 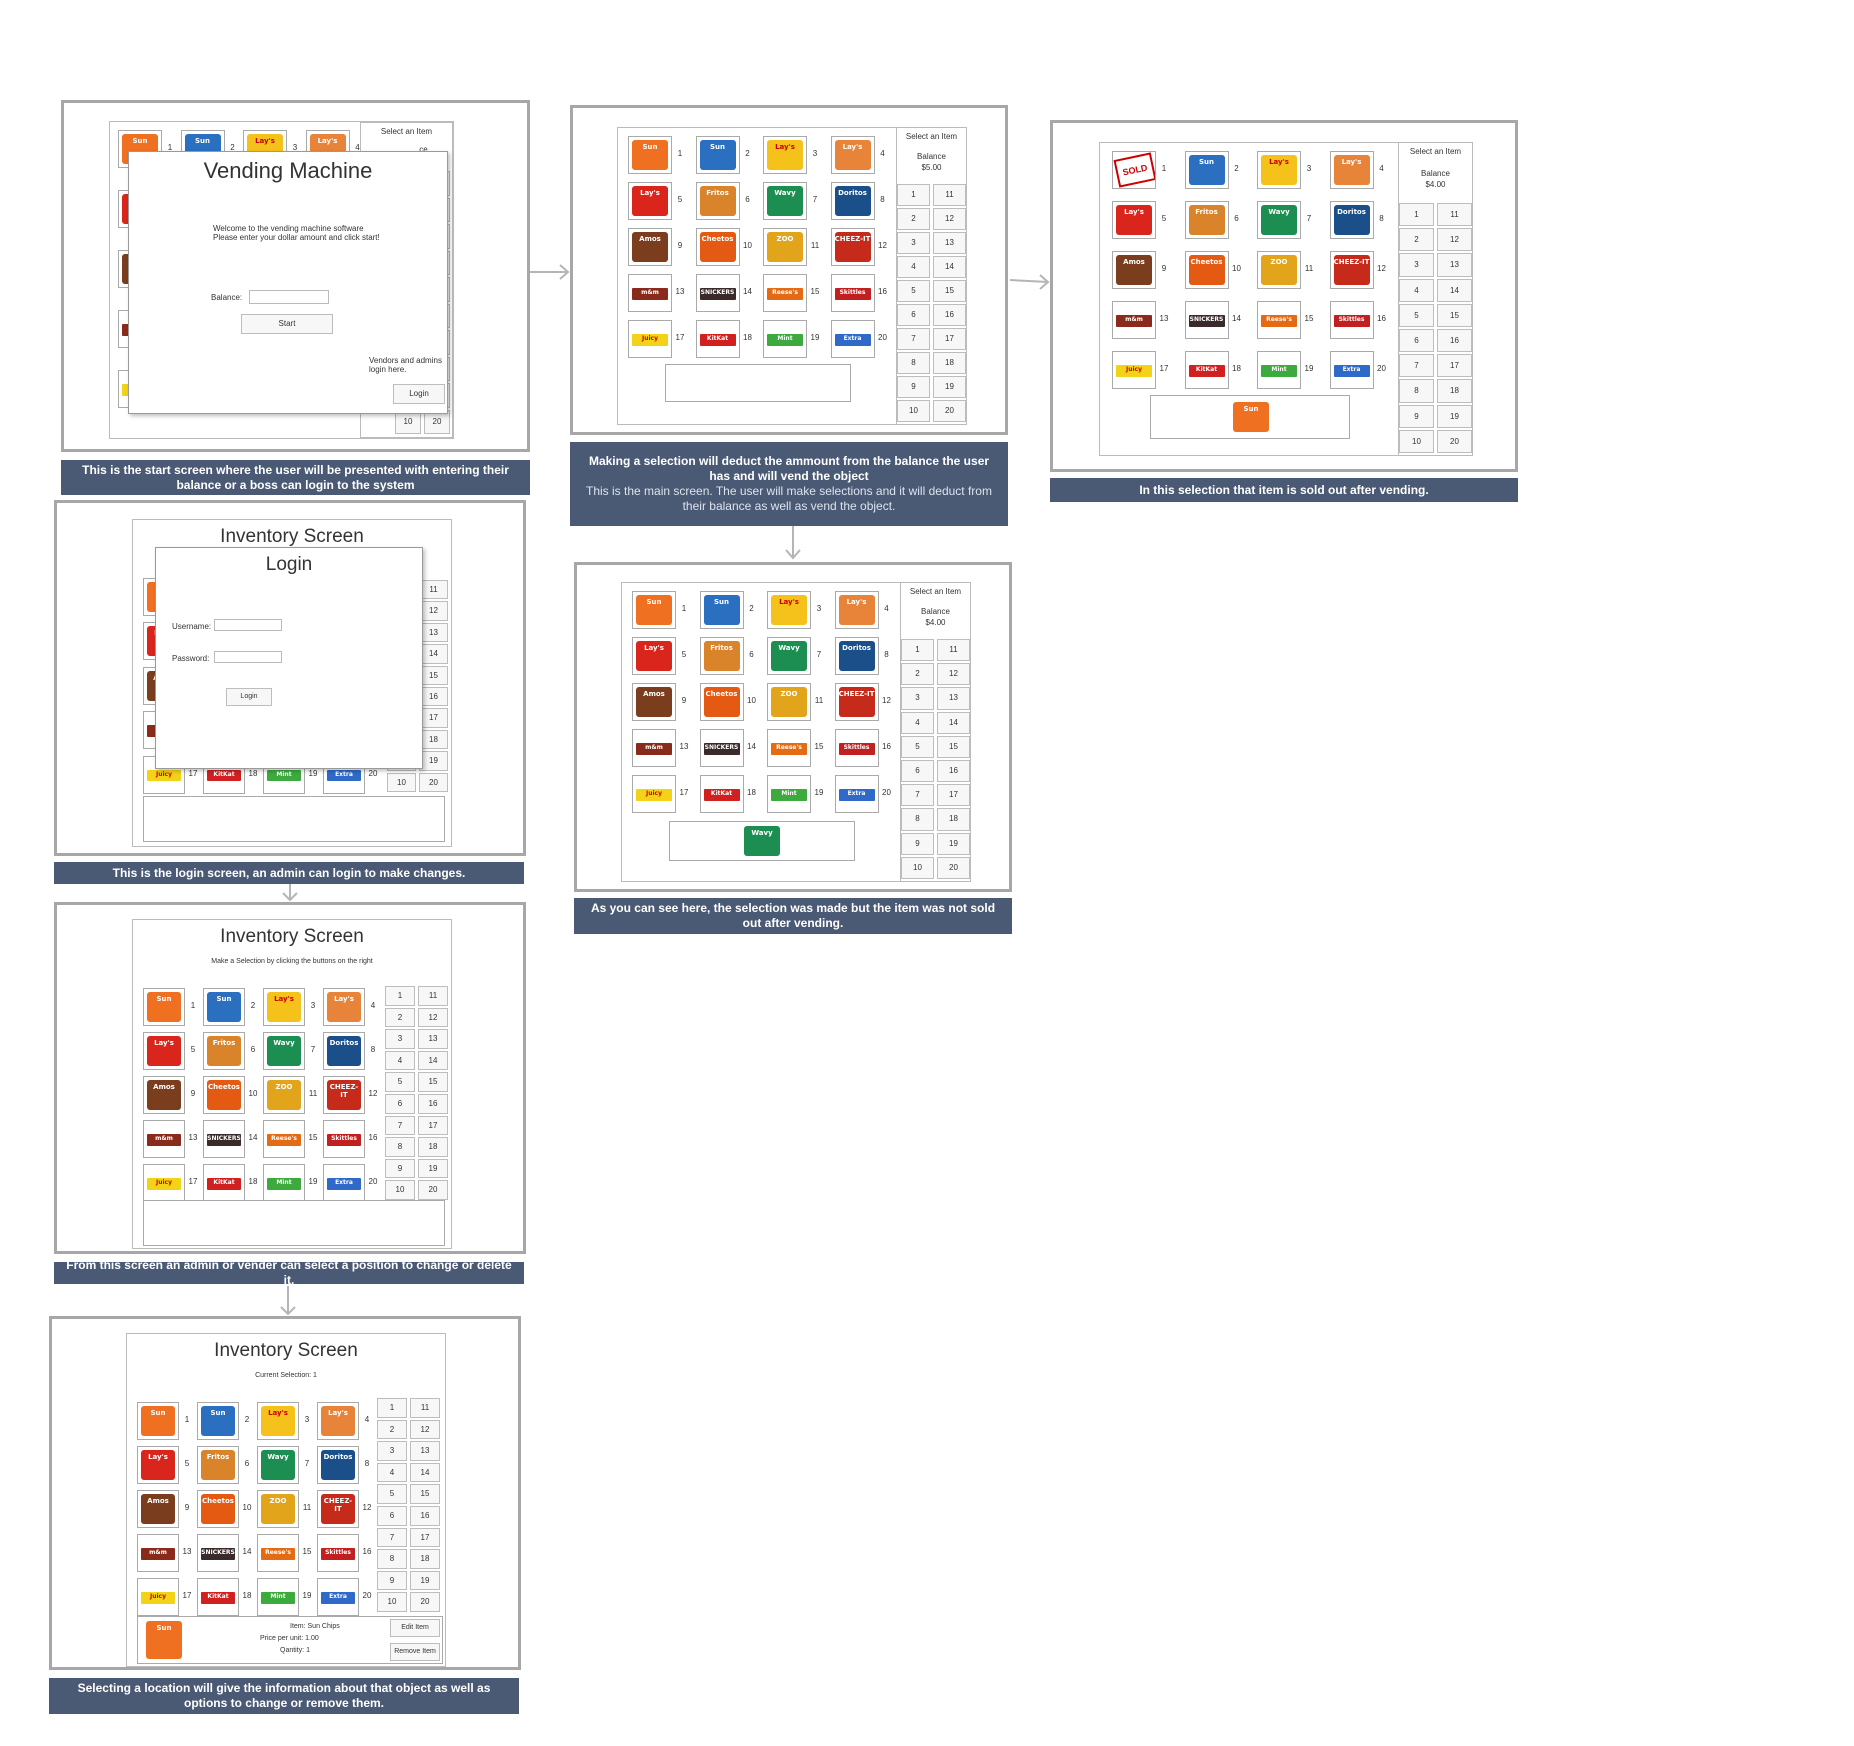 I want to click on login-submit-button: Login, so click(x=249, y=697).